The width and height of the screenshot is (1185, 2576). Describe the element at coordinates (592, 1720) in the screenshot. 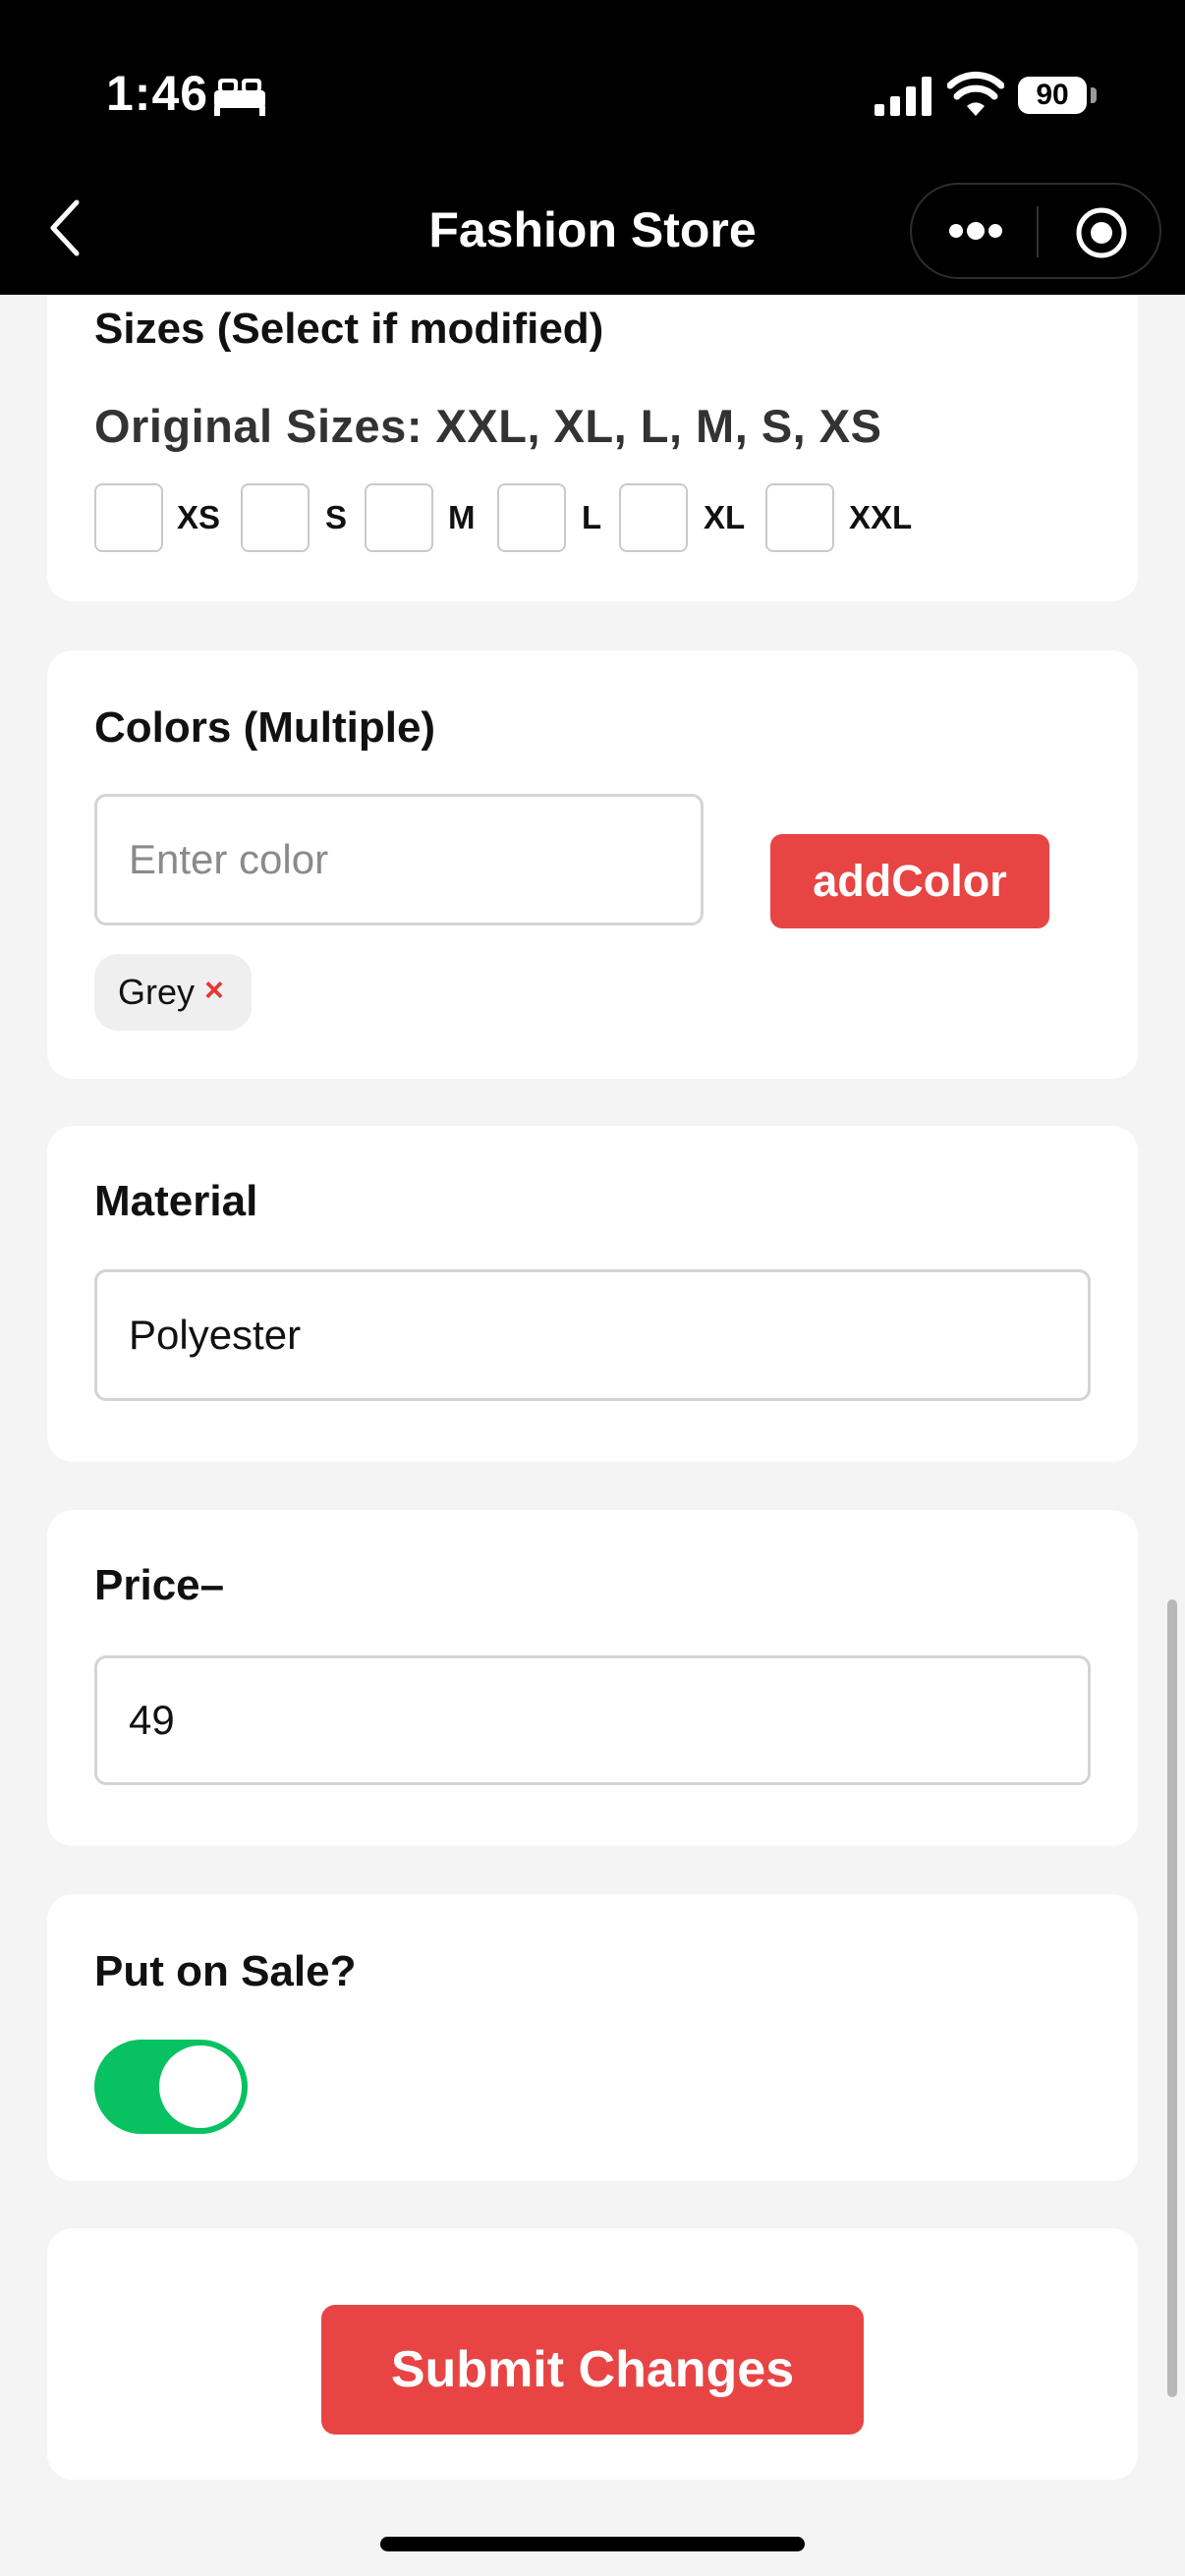

I see `price-input: 49` at that location.